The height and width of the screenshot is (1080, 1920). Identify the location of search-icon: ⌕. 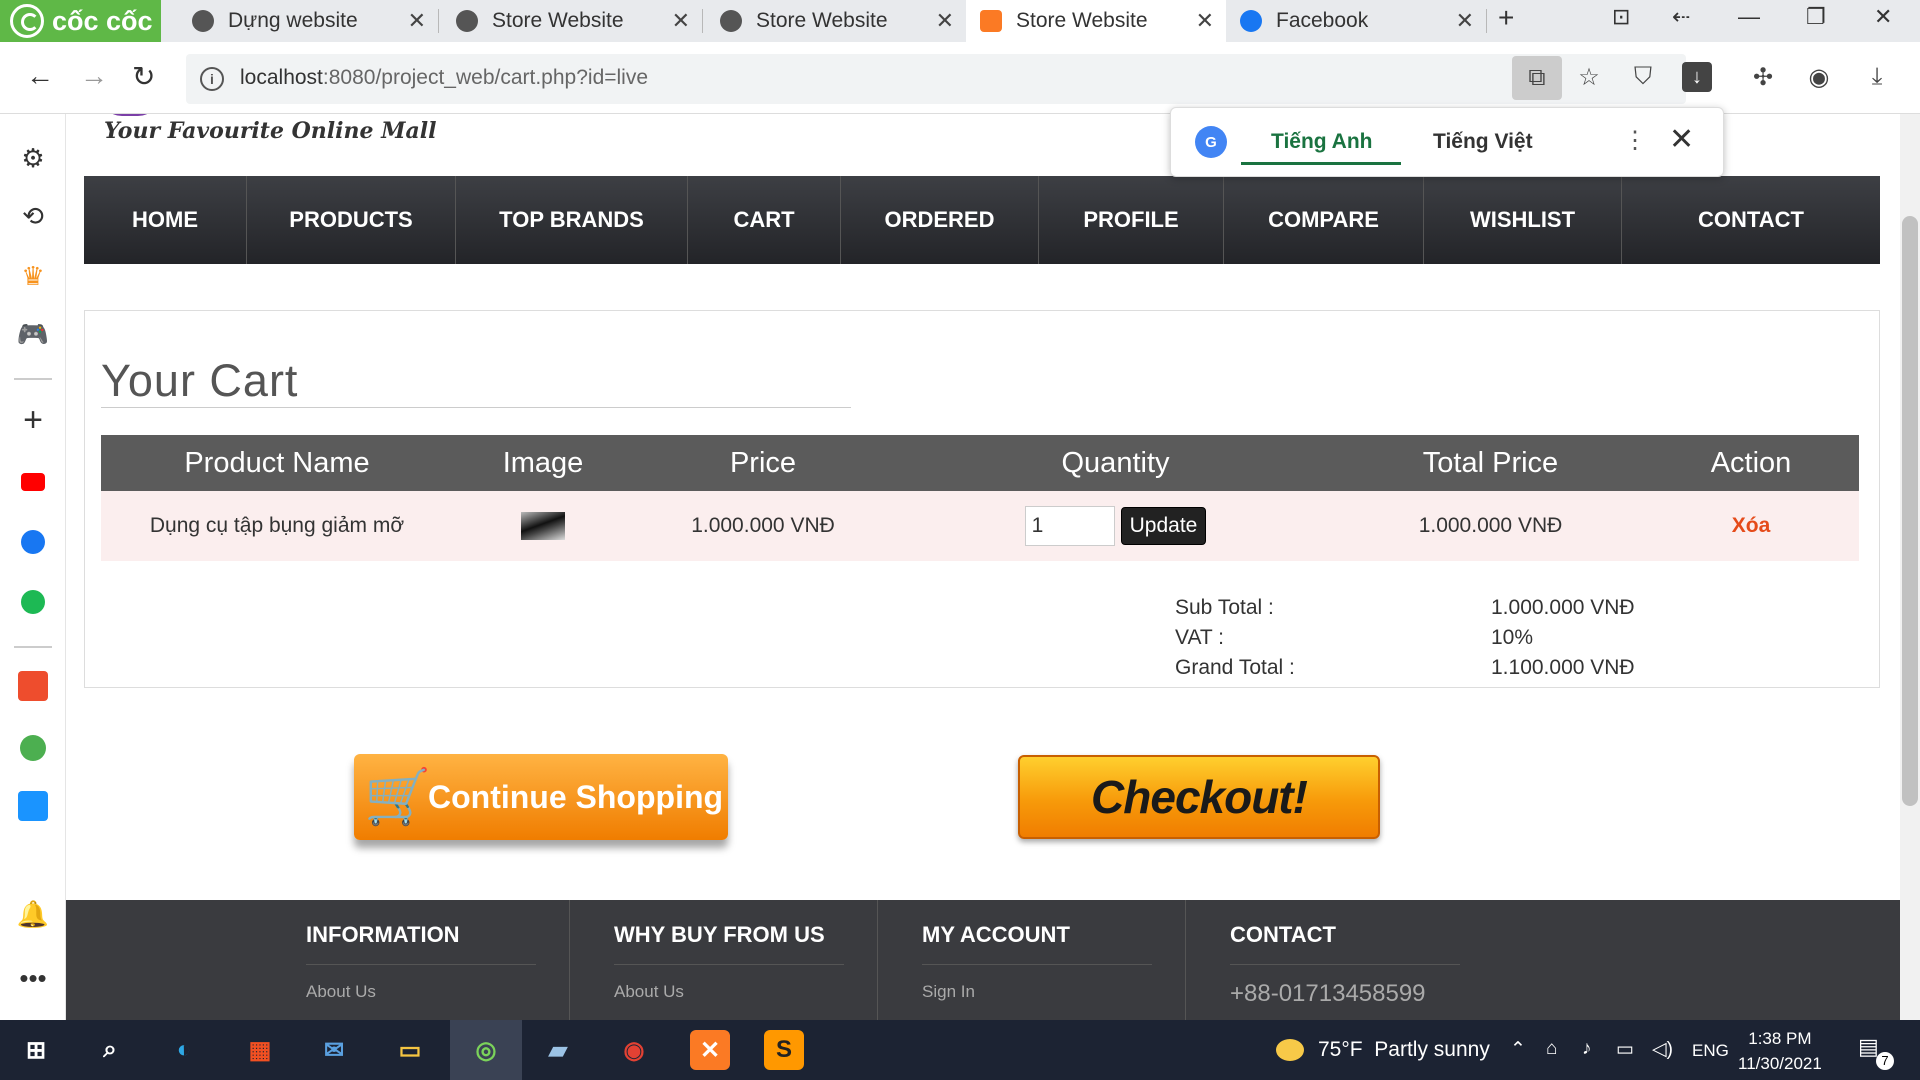
(110, 1050).